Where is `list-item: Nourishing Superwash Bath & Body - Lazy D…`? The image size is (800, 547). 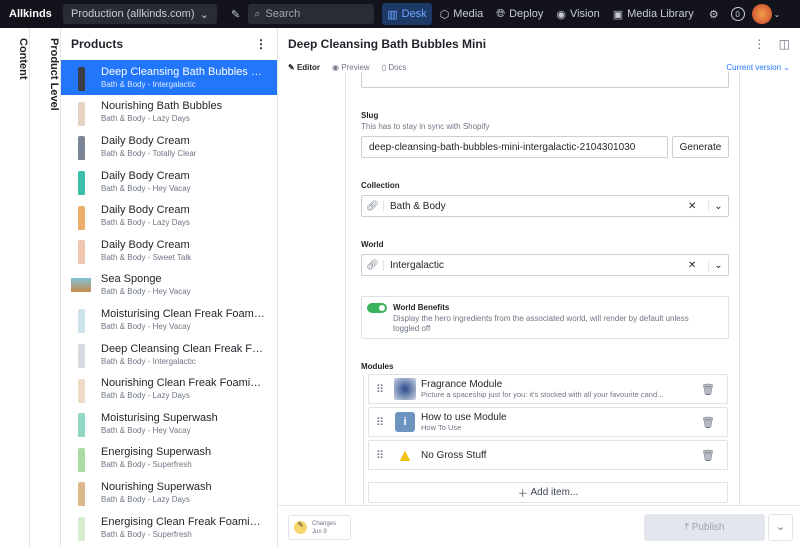
list-item: Nourishing Superwash Bath & Body - Lazy D… is located at coordinates (169, 492).